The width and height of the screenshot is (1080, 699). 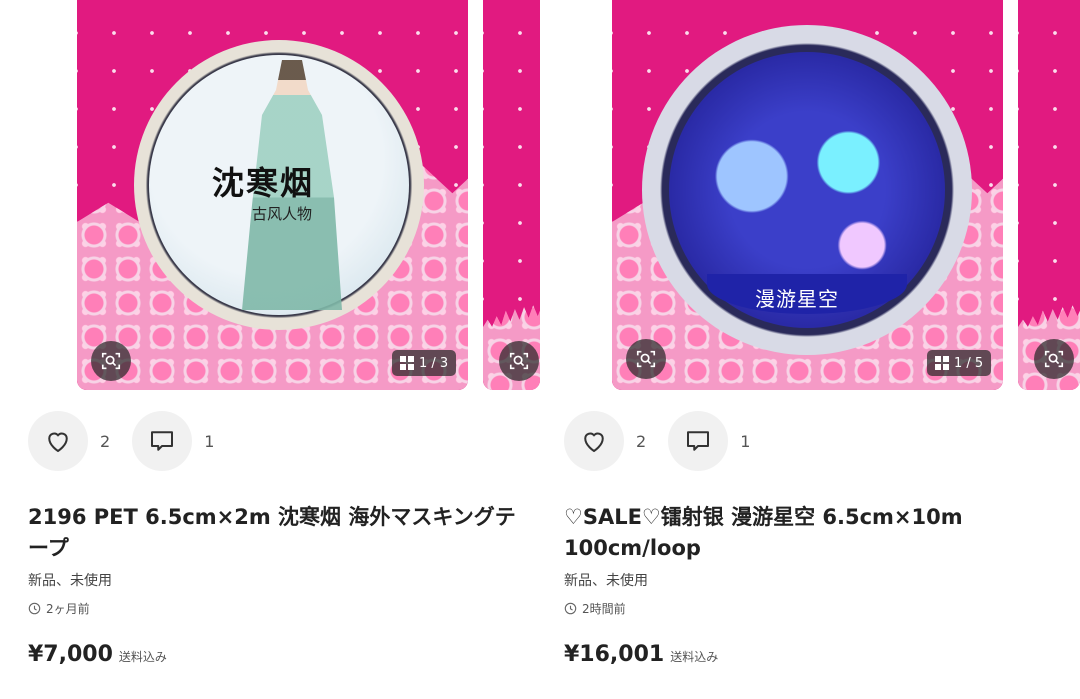 I want to click on posted-time: 2時間前, so click(x=595, y=608).